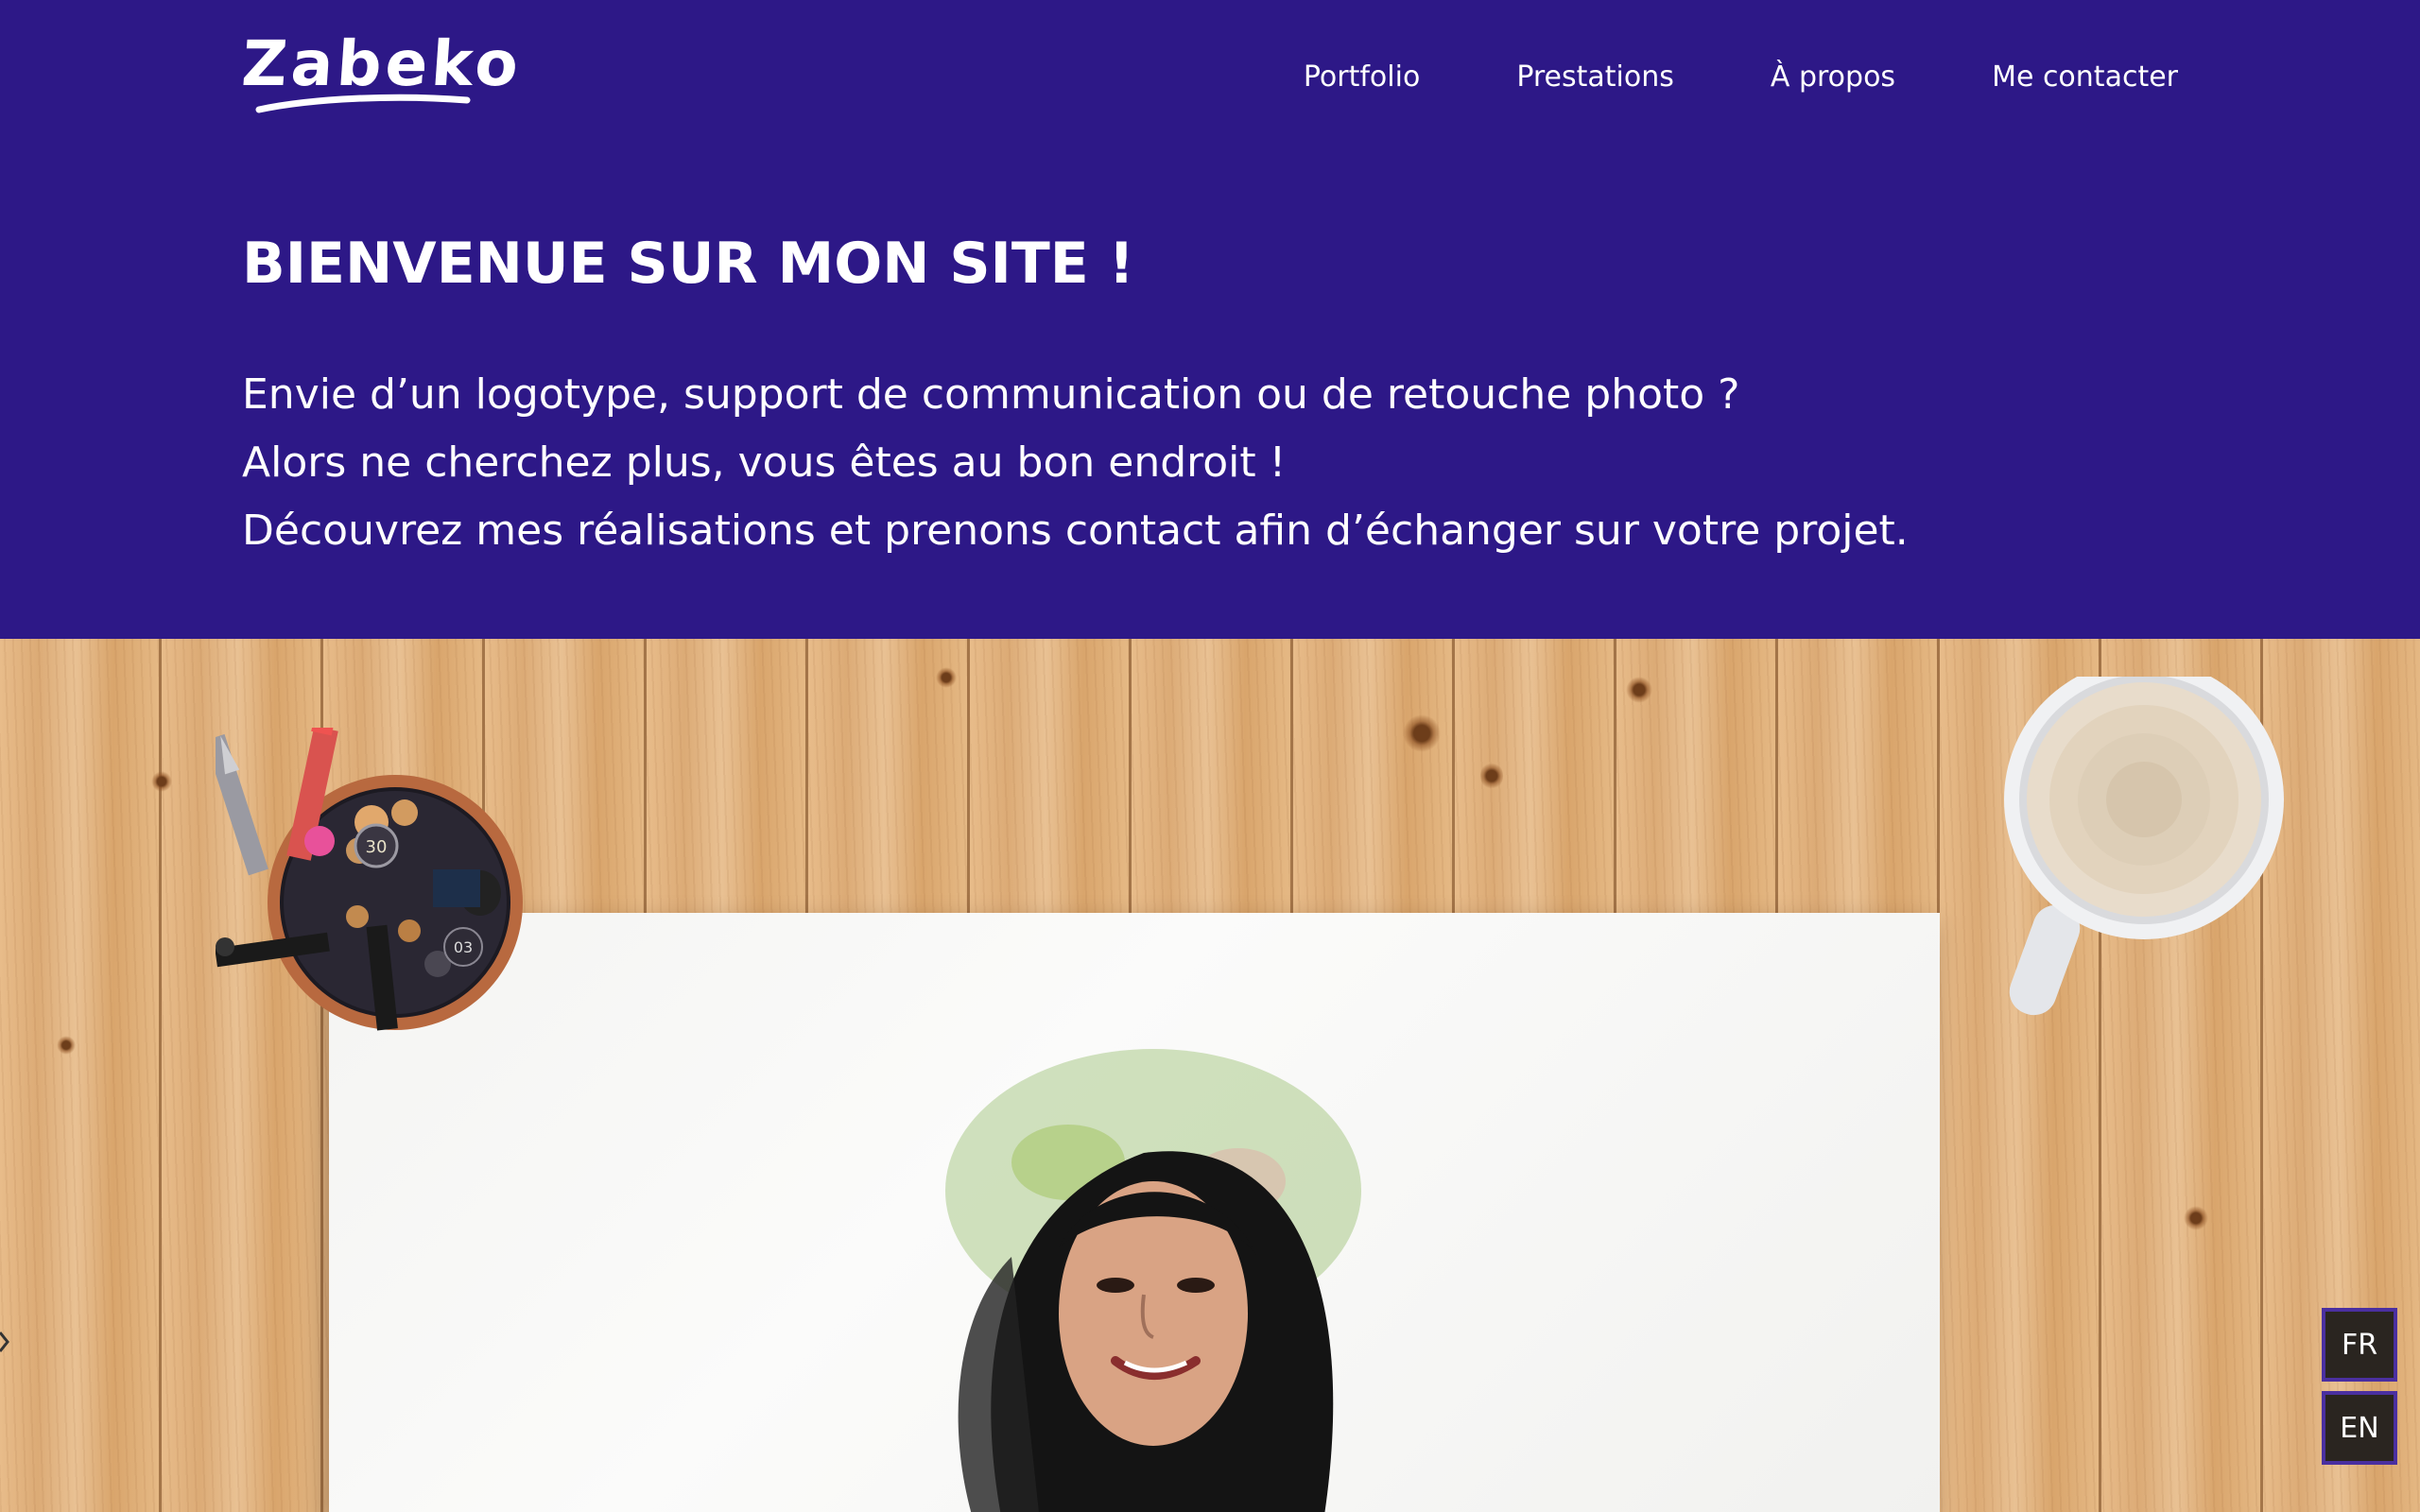  I want to click on language-switcher: FR EN, so click(2359, 1386).